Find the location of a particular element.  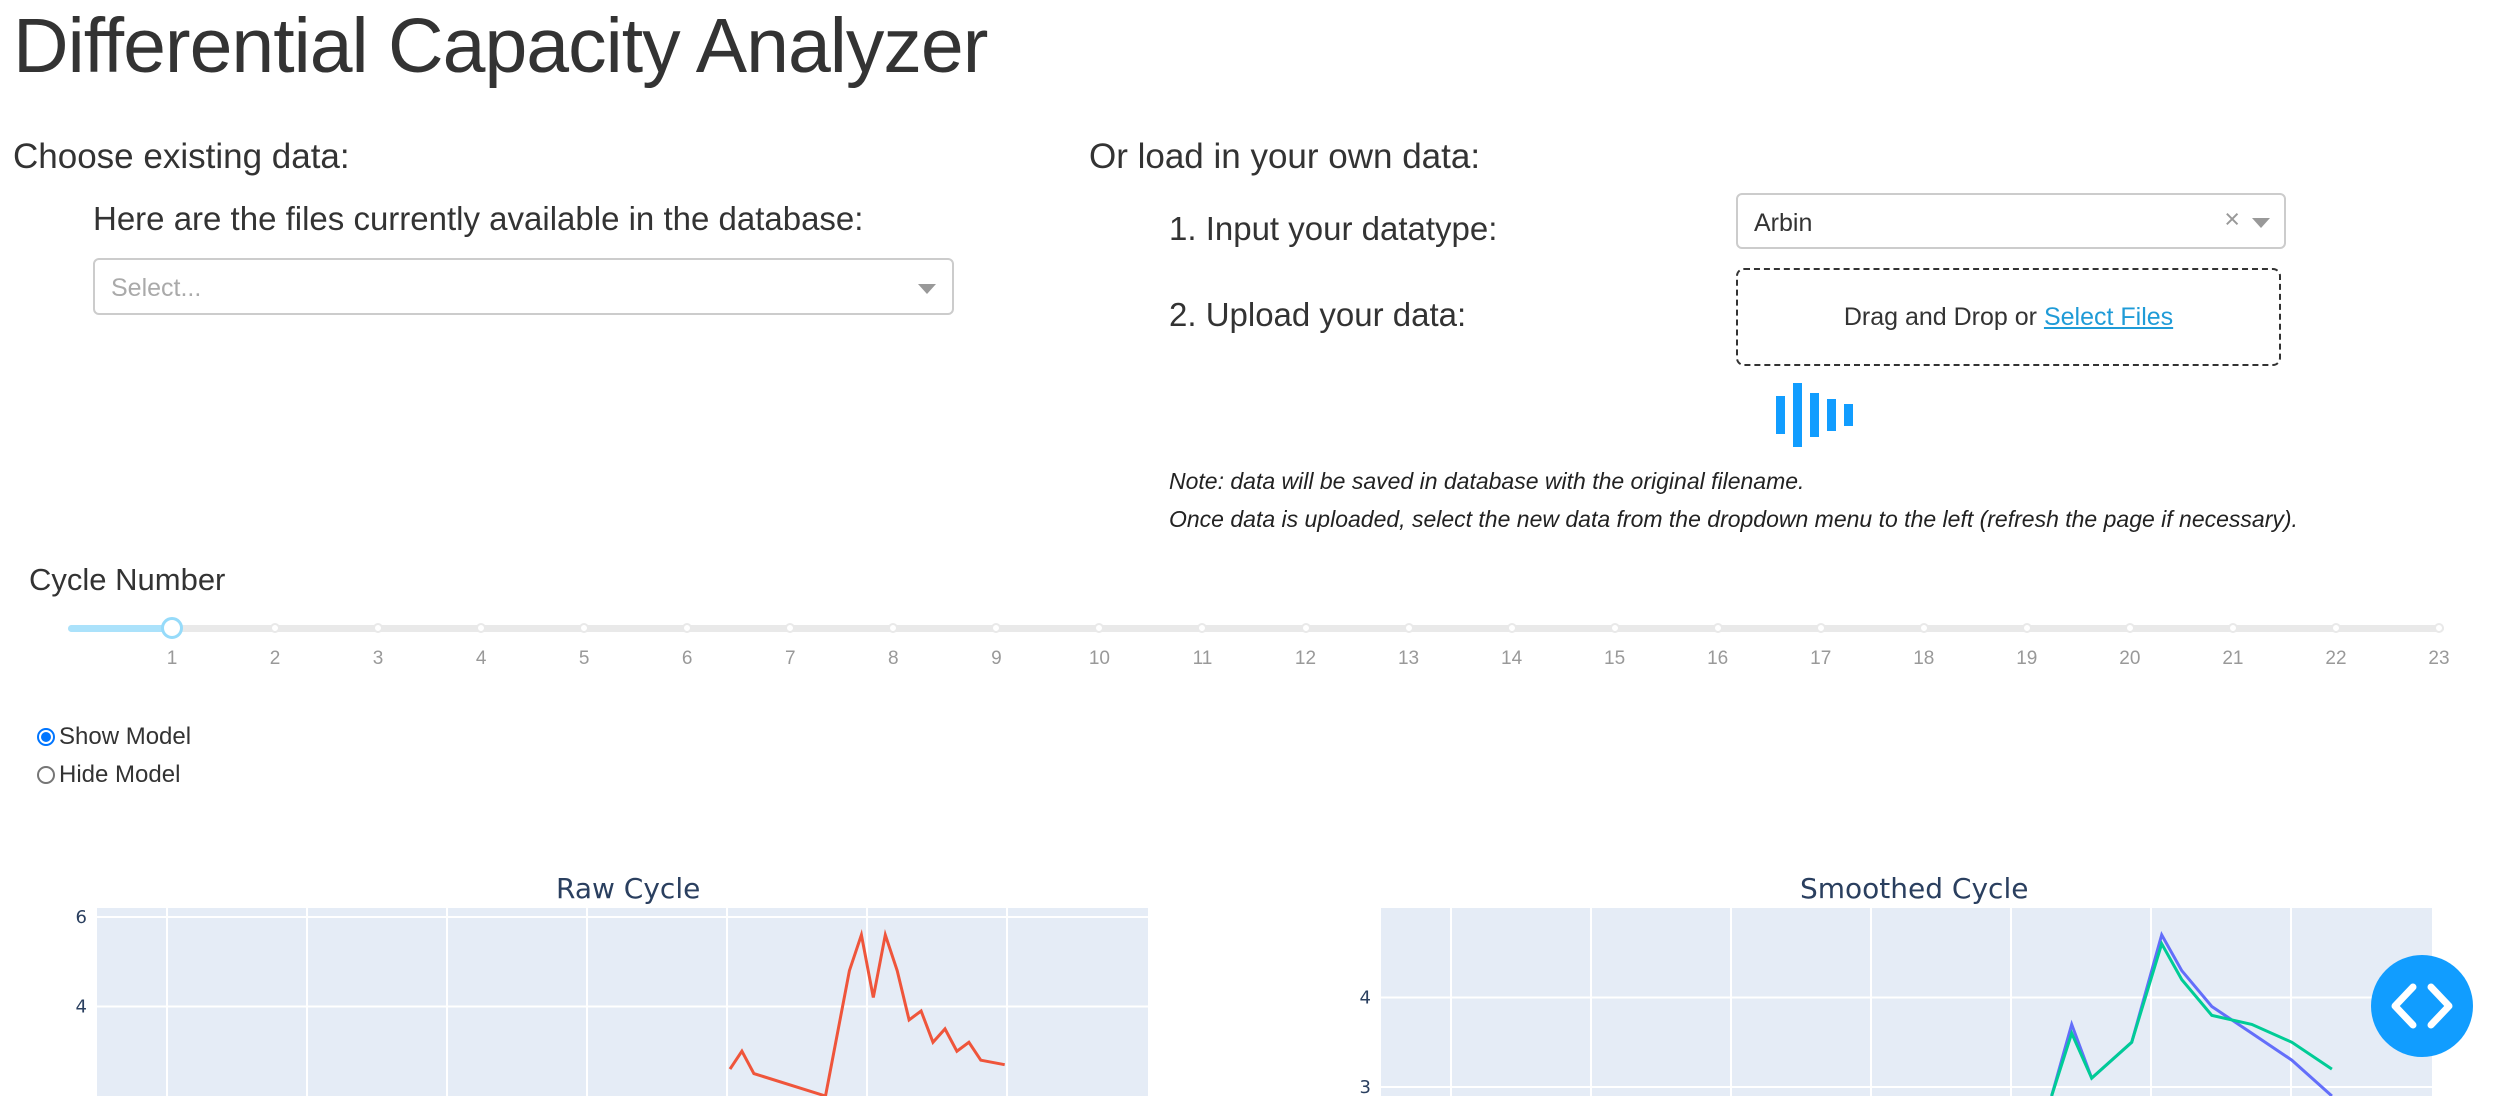

slider-tick-label: 11 is located at coordinates (1202, 659).